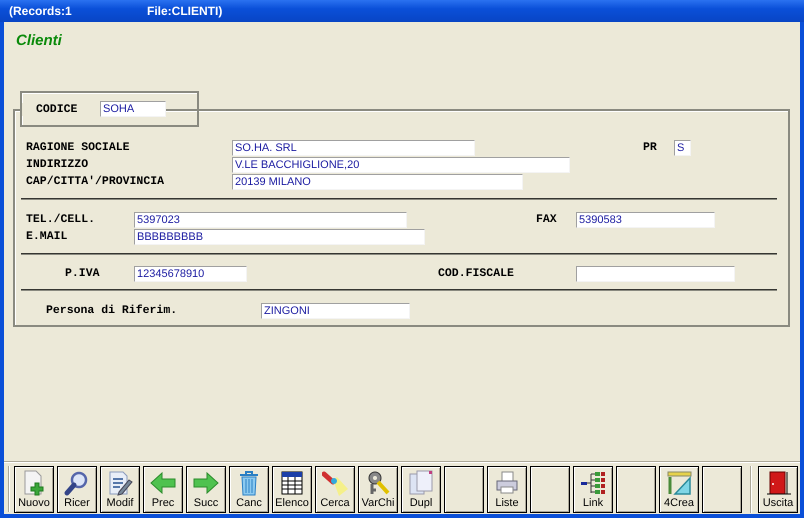 Image resolution: width=804 pixels, height=518 pixels. I want to click on tree-diagram-icon, so click(593, 483).